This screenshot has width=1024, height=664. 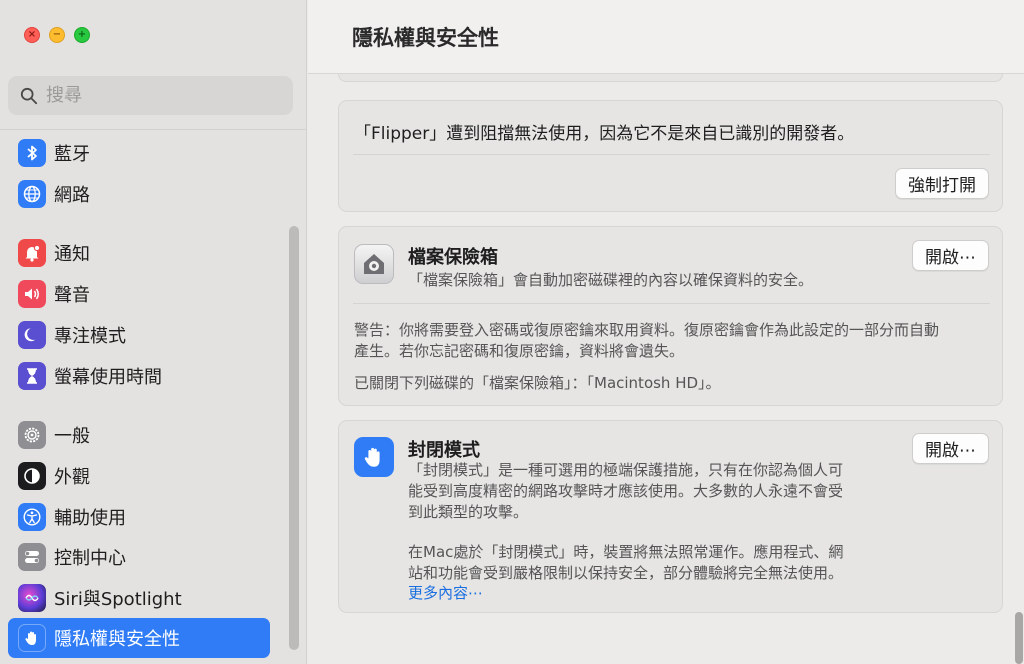 What do you see at coordinates (72, 195) in the screenshot?
I see `sidebar-item-label: 網路` at bounding box center [72, 195].